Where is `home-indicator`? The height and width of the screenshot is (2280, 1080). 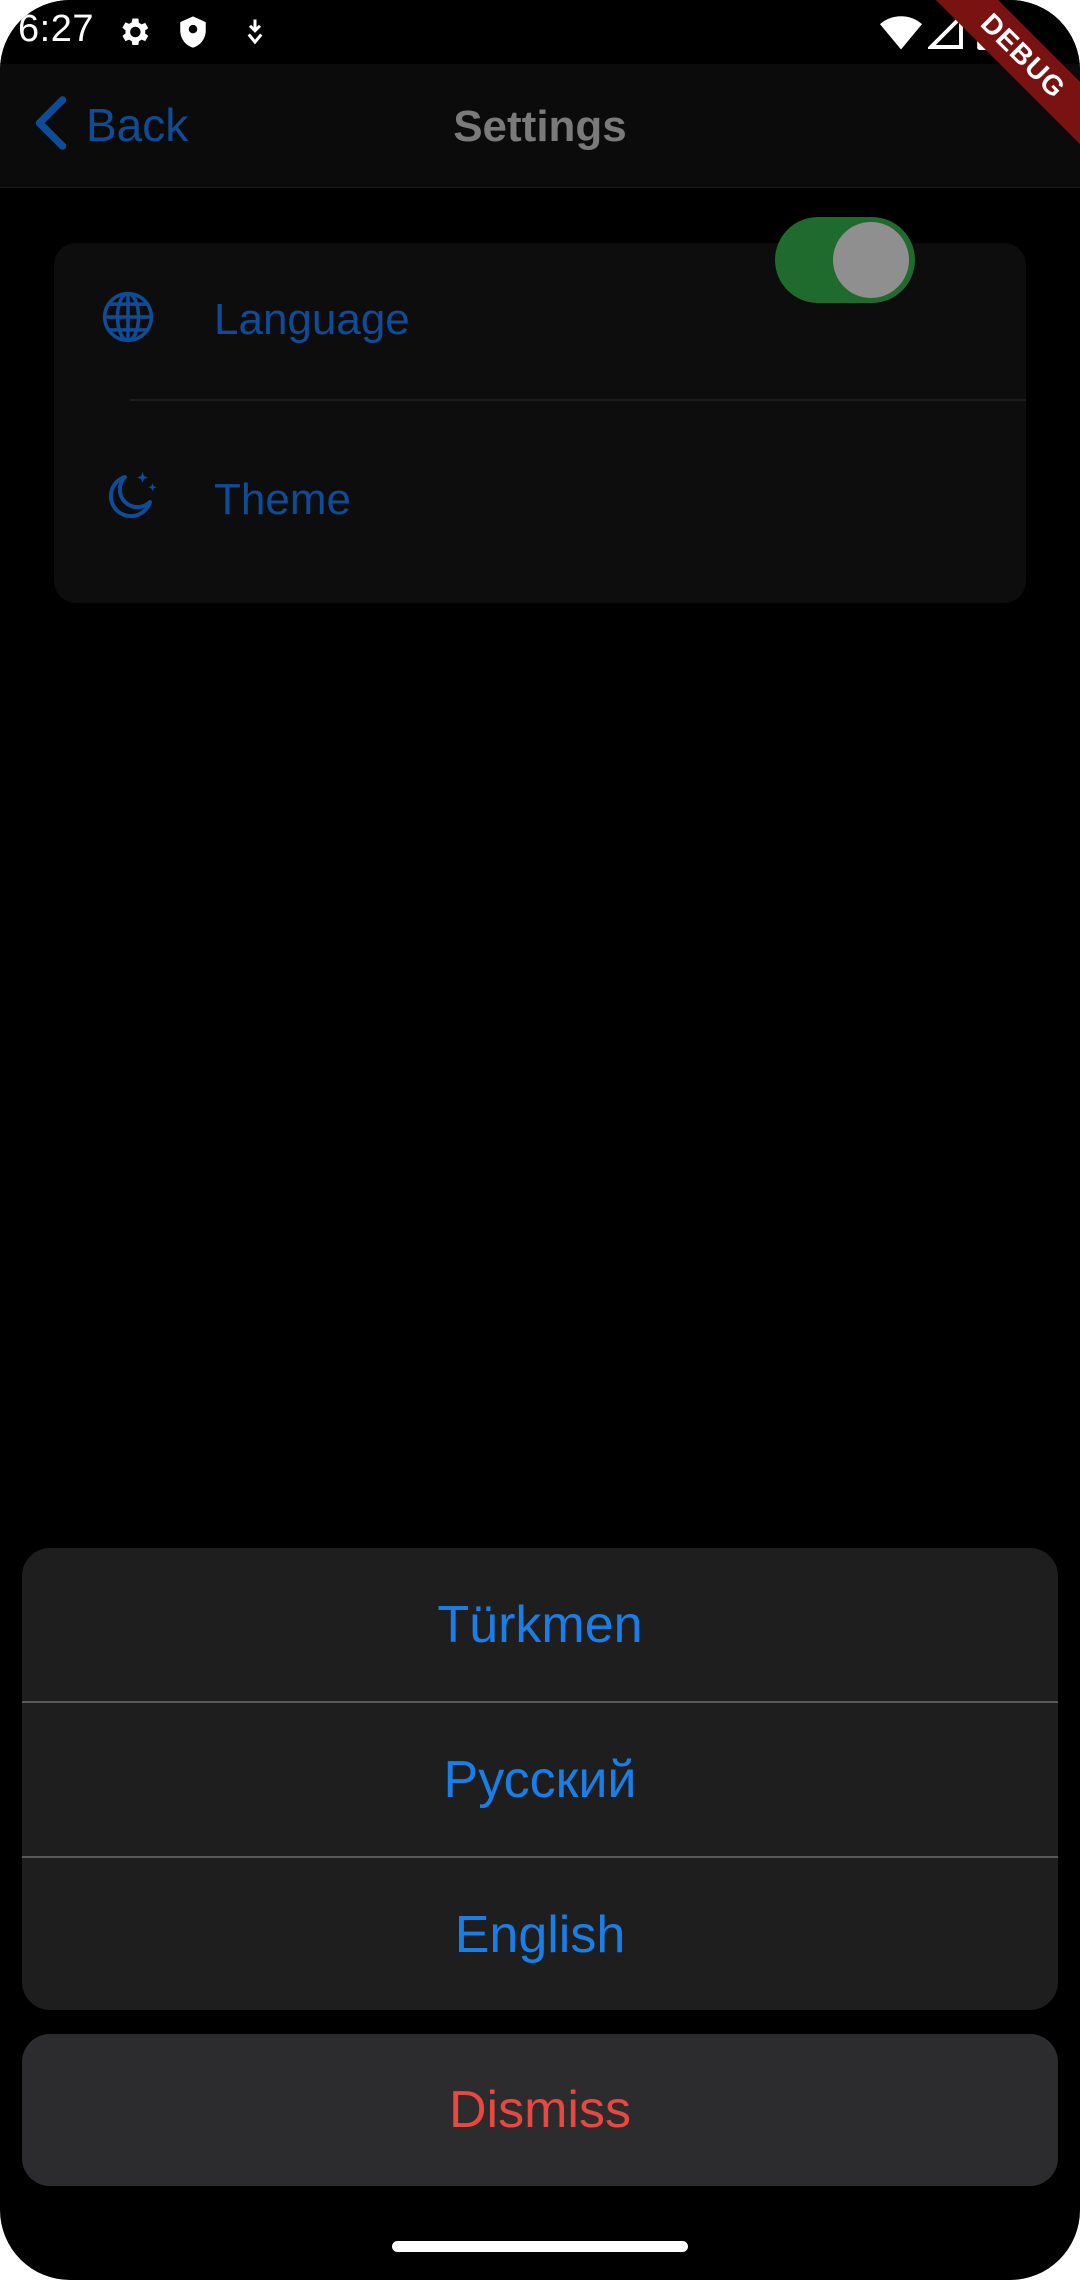
home-indicator is located at coordinates (540, 2246).